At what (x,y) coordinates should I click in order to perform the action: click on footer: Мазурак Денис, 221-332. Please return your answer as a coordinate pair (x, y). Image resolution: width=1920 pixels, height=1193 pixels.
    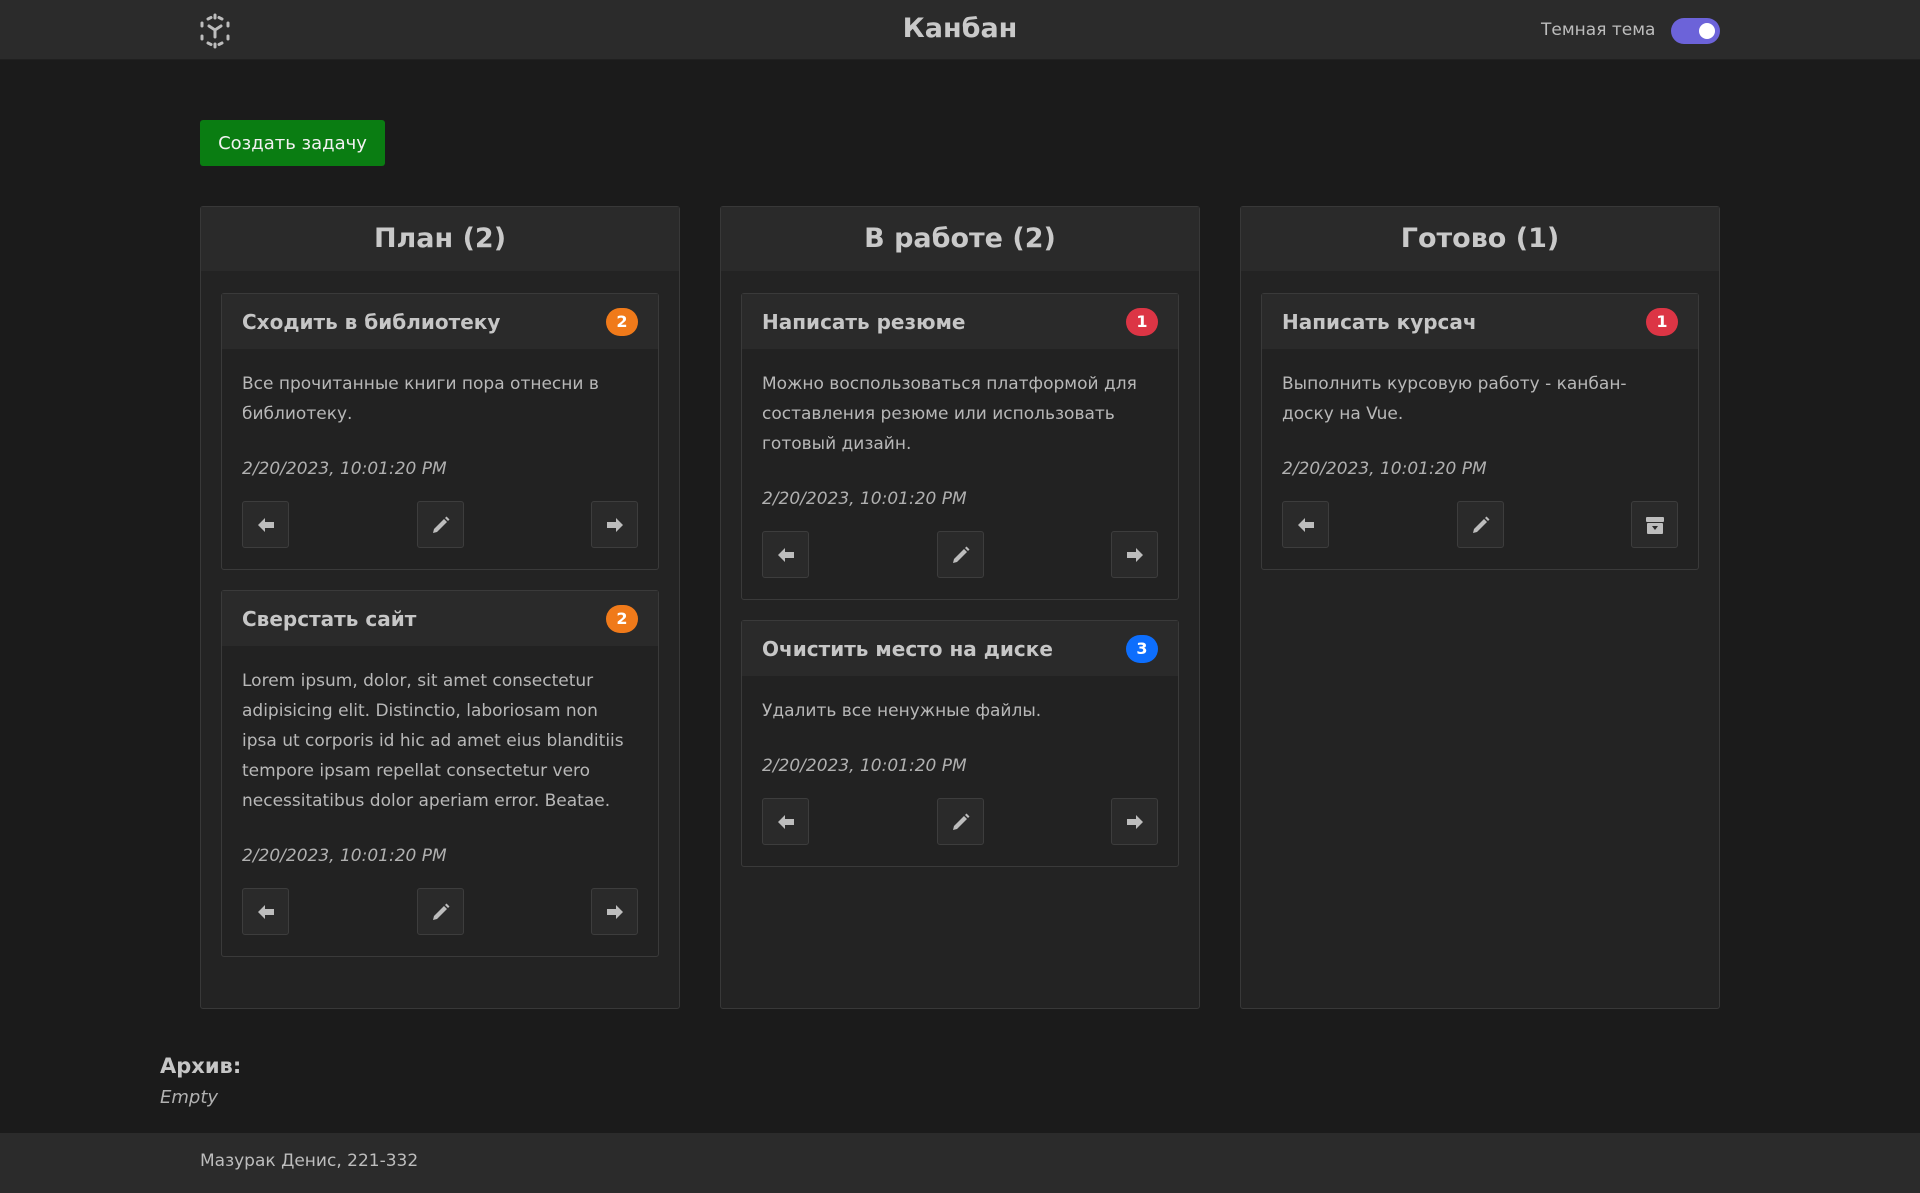
    Looking at the image, I should click on (960, 1163).